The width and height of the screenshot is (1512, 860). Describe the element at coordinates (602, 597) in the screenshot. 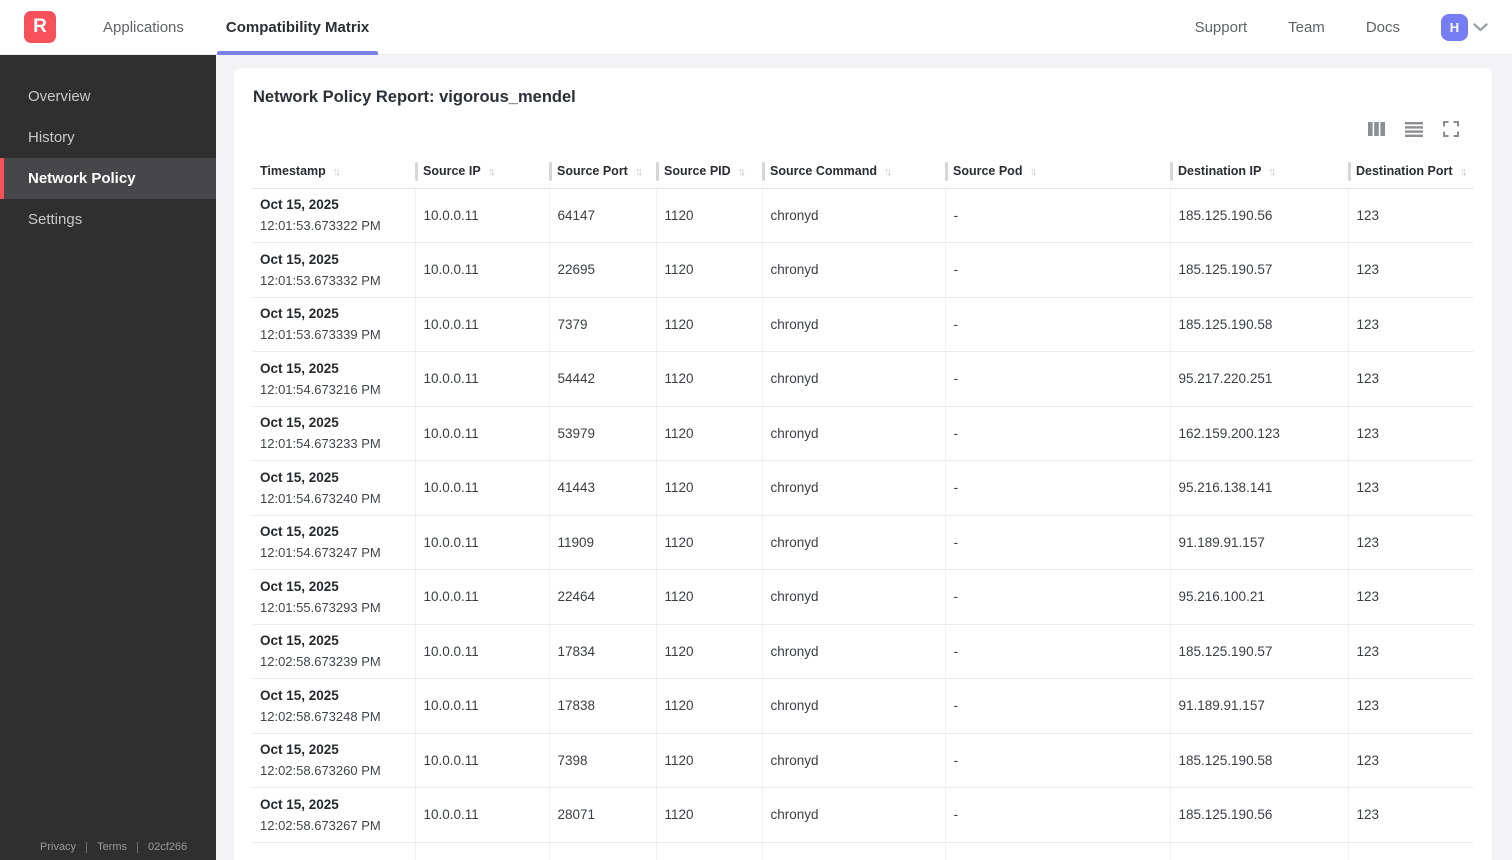

I see `cell-source-port: 22464` at that location.